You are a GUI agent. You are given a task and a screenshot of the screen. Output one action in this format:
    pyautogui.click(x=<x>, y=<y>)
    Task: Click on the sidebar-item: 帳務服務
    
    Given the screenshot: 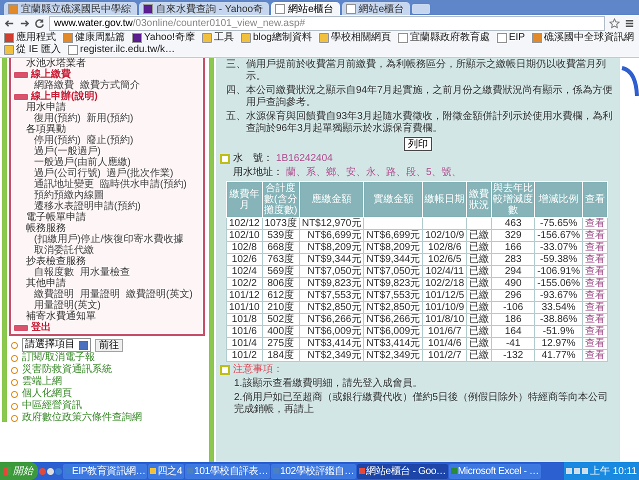 What is the action you would take?
    pyautogui.click(x=107, y=228)
    